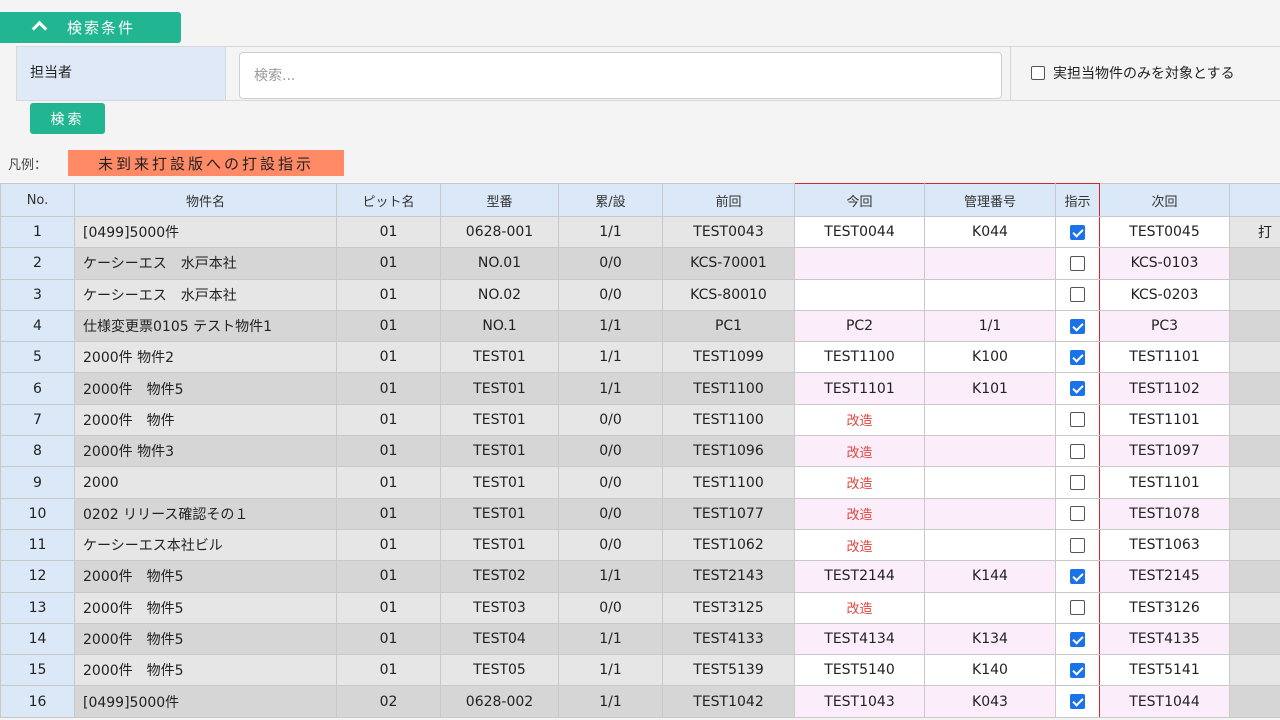  I want to click on table-row: 3 ケーシーエス 水戸本社 01 NO.02 0/0 KCS-80010 KCS-0203, so click(640, 294).